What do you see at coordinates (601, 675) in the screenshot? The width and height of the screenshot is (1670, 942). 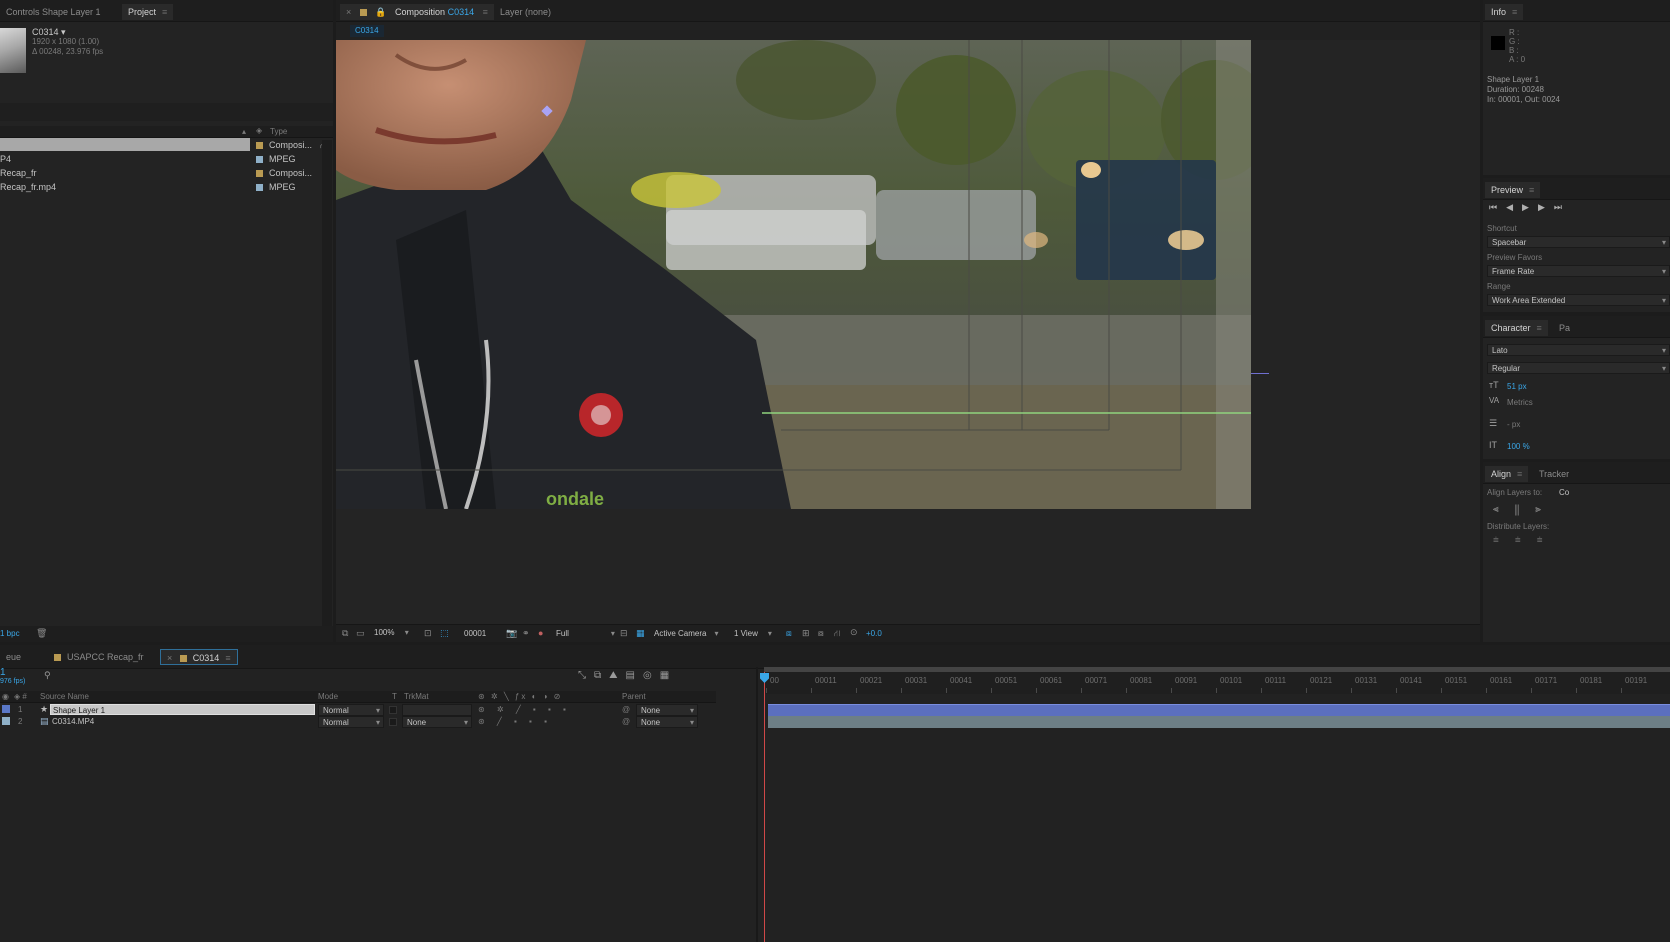 I see `draft-3d-icon: ⧉` at bounding box center [601, 675].